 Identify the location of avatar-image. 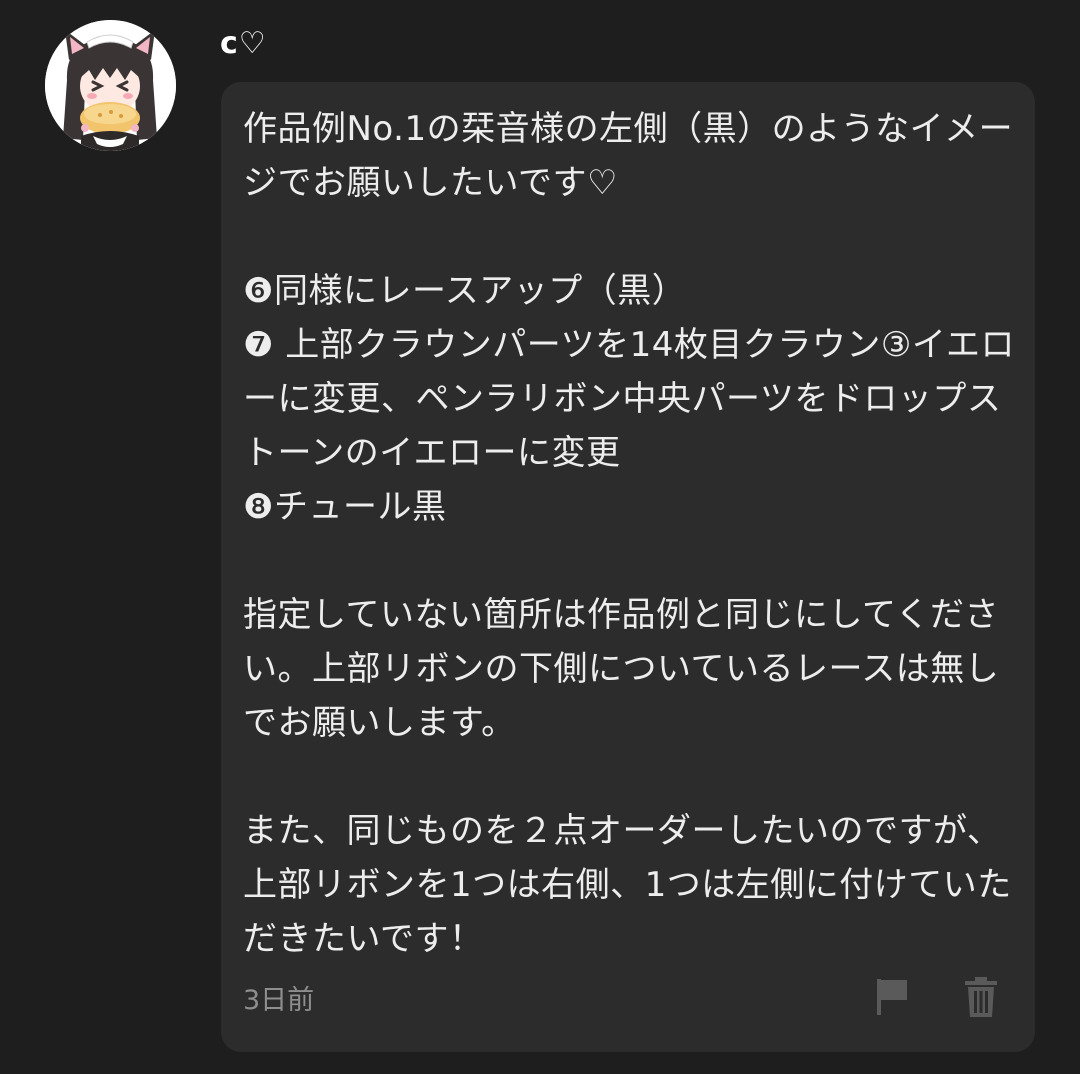
(110, 85).